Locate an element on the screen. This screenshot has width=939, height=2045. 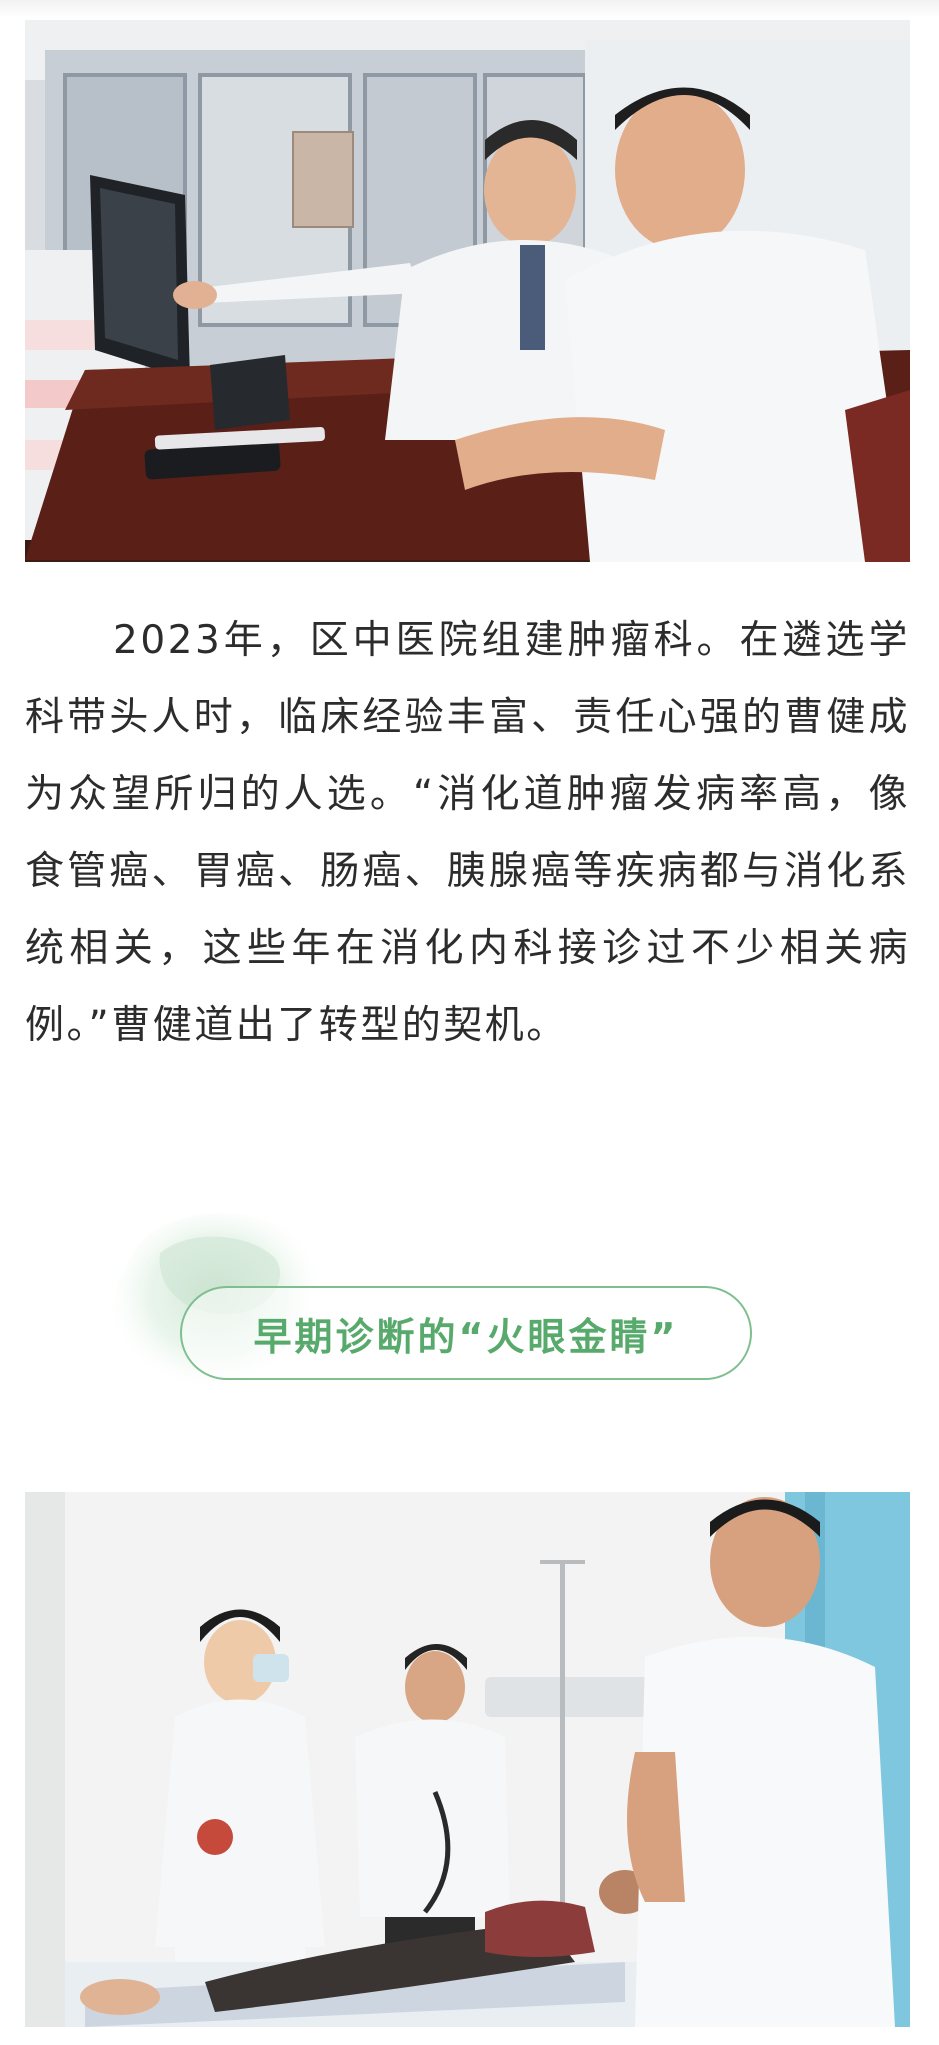
section-heading-block: 早期诊断的“火眼金睛” is located at coordinates (430, 1303).